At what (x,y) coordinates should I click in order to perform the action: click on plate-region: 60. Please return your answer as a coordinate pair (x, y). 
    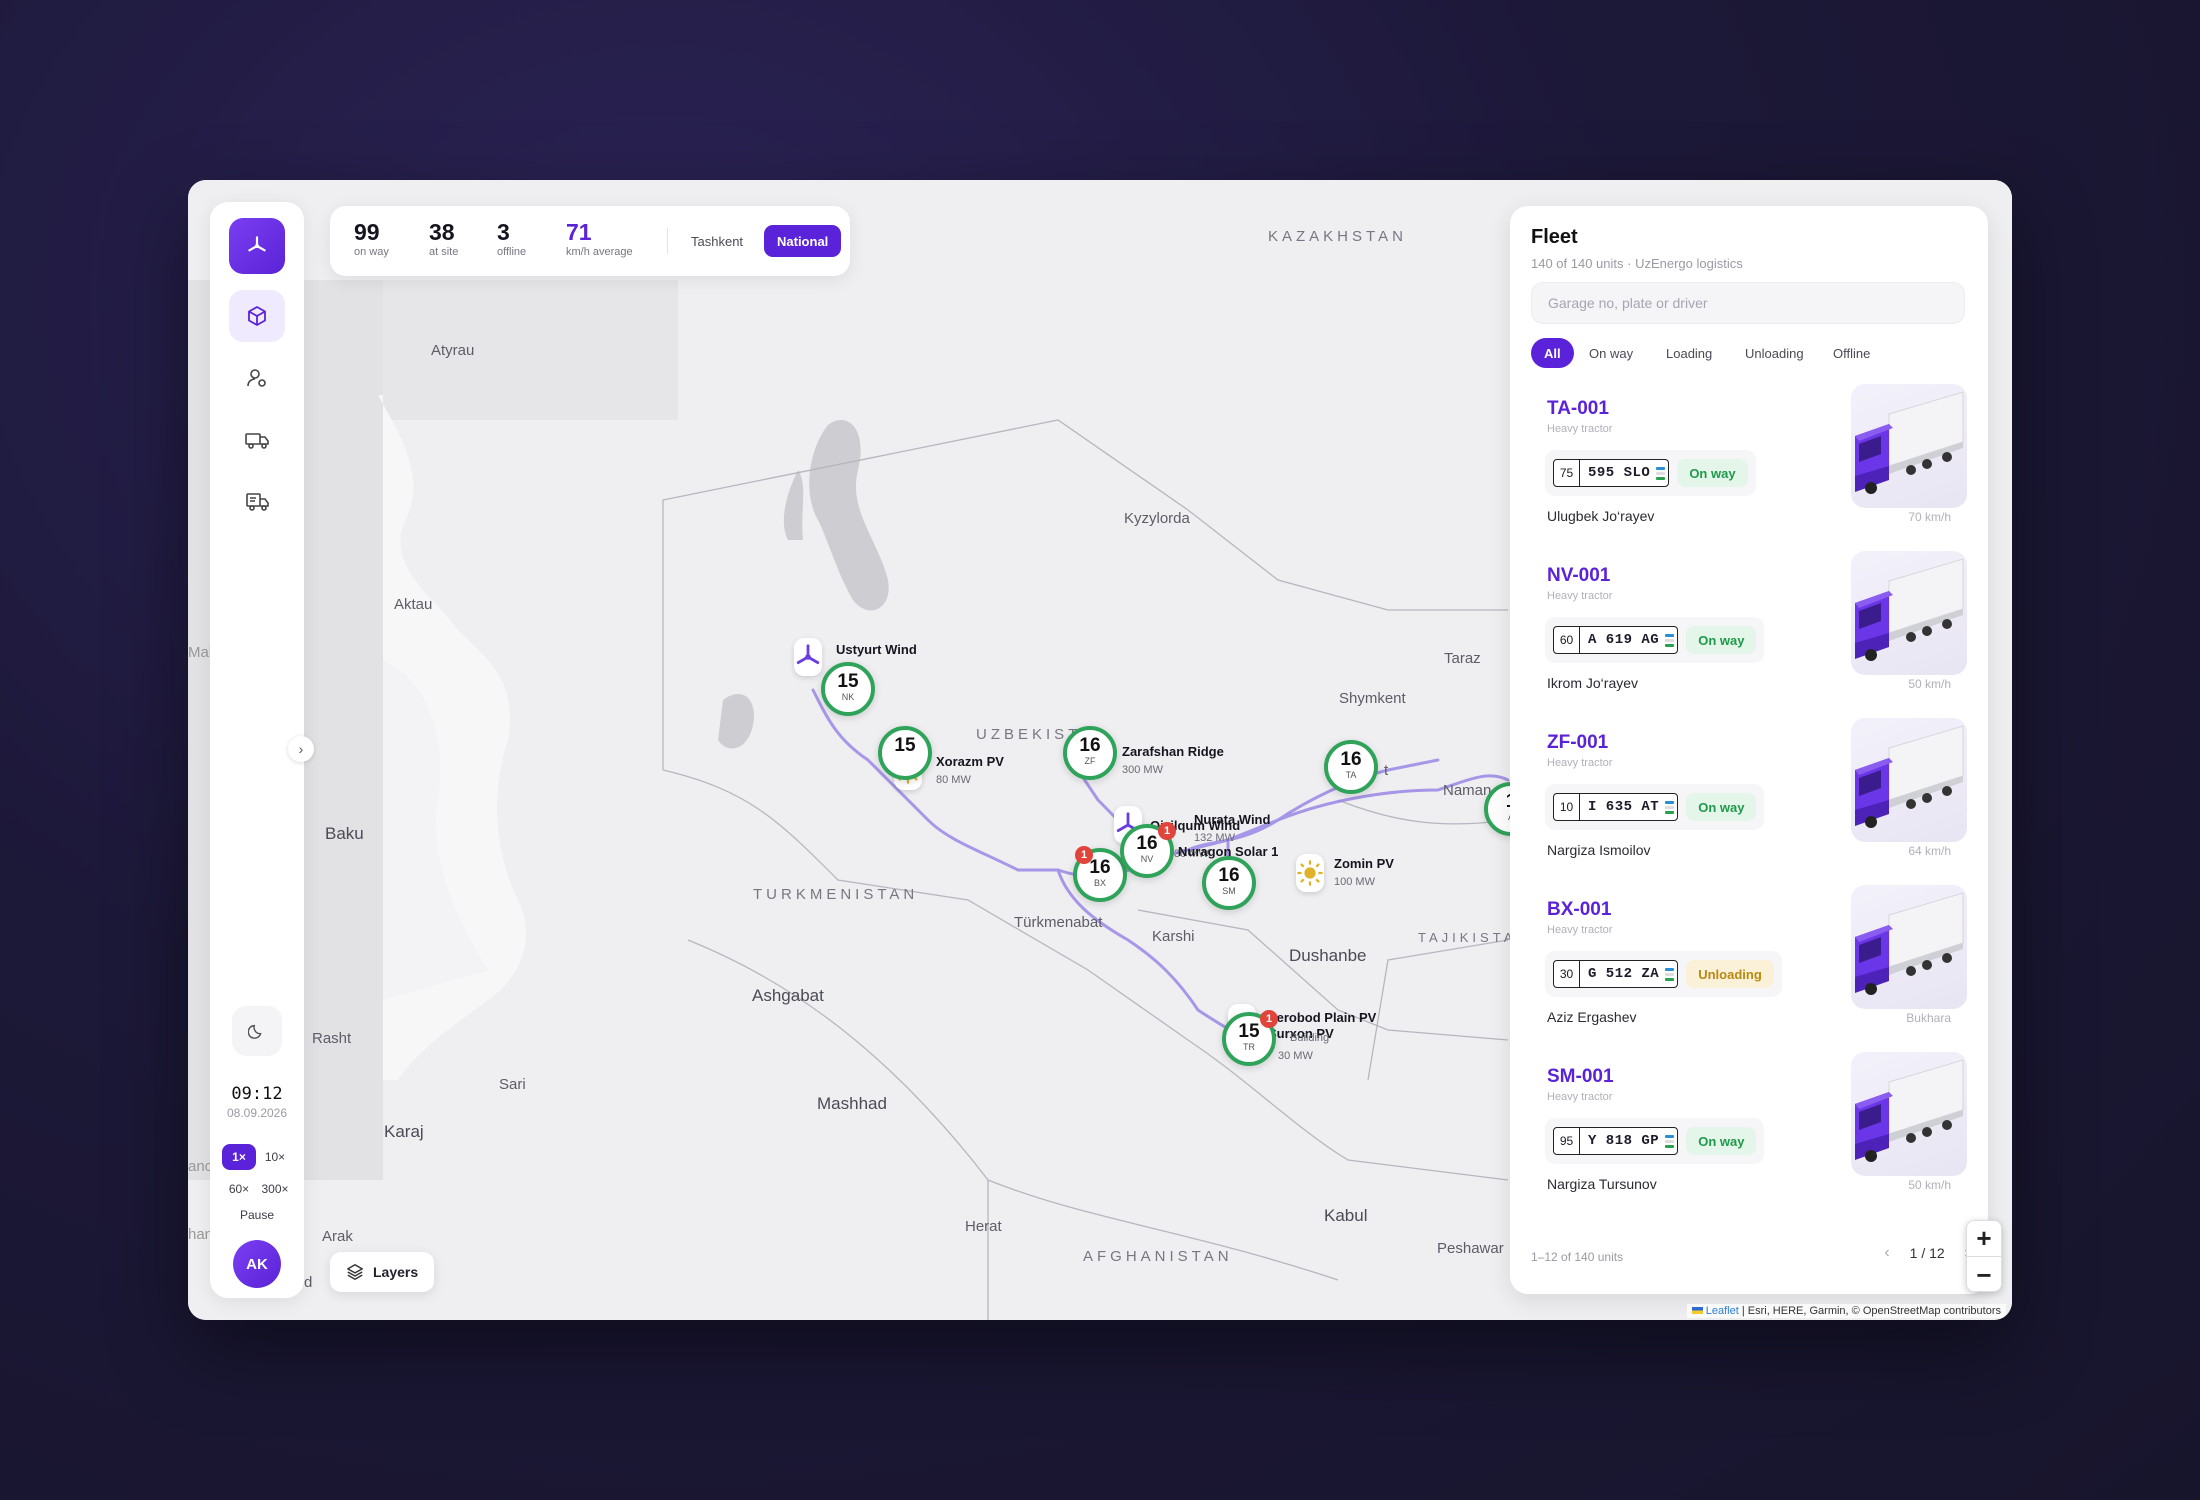
    Looking at the image, I should click on (1567, 640).